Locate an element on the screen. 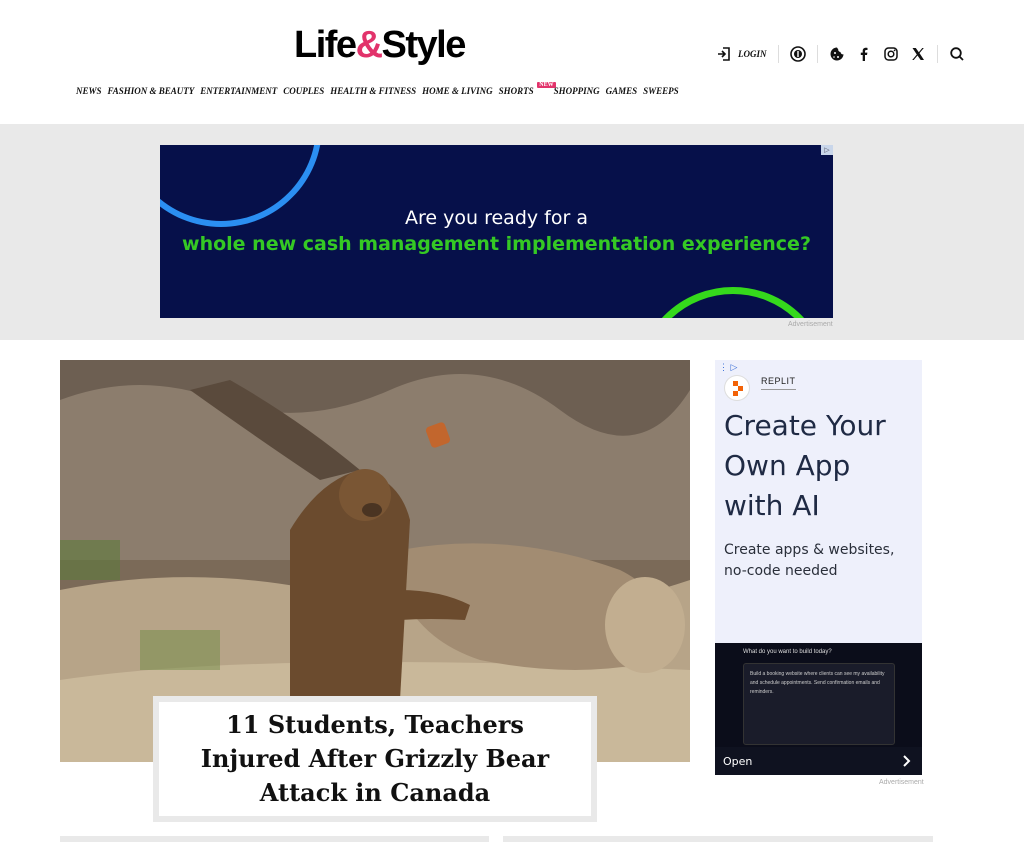 The height and width of the screenshot is (842, 1024). search-button is located at coordinates (957, 54).